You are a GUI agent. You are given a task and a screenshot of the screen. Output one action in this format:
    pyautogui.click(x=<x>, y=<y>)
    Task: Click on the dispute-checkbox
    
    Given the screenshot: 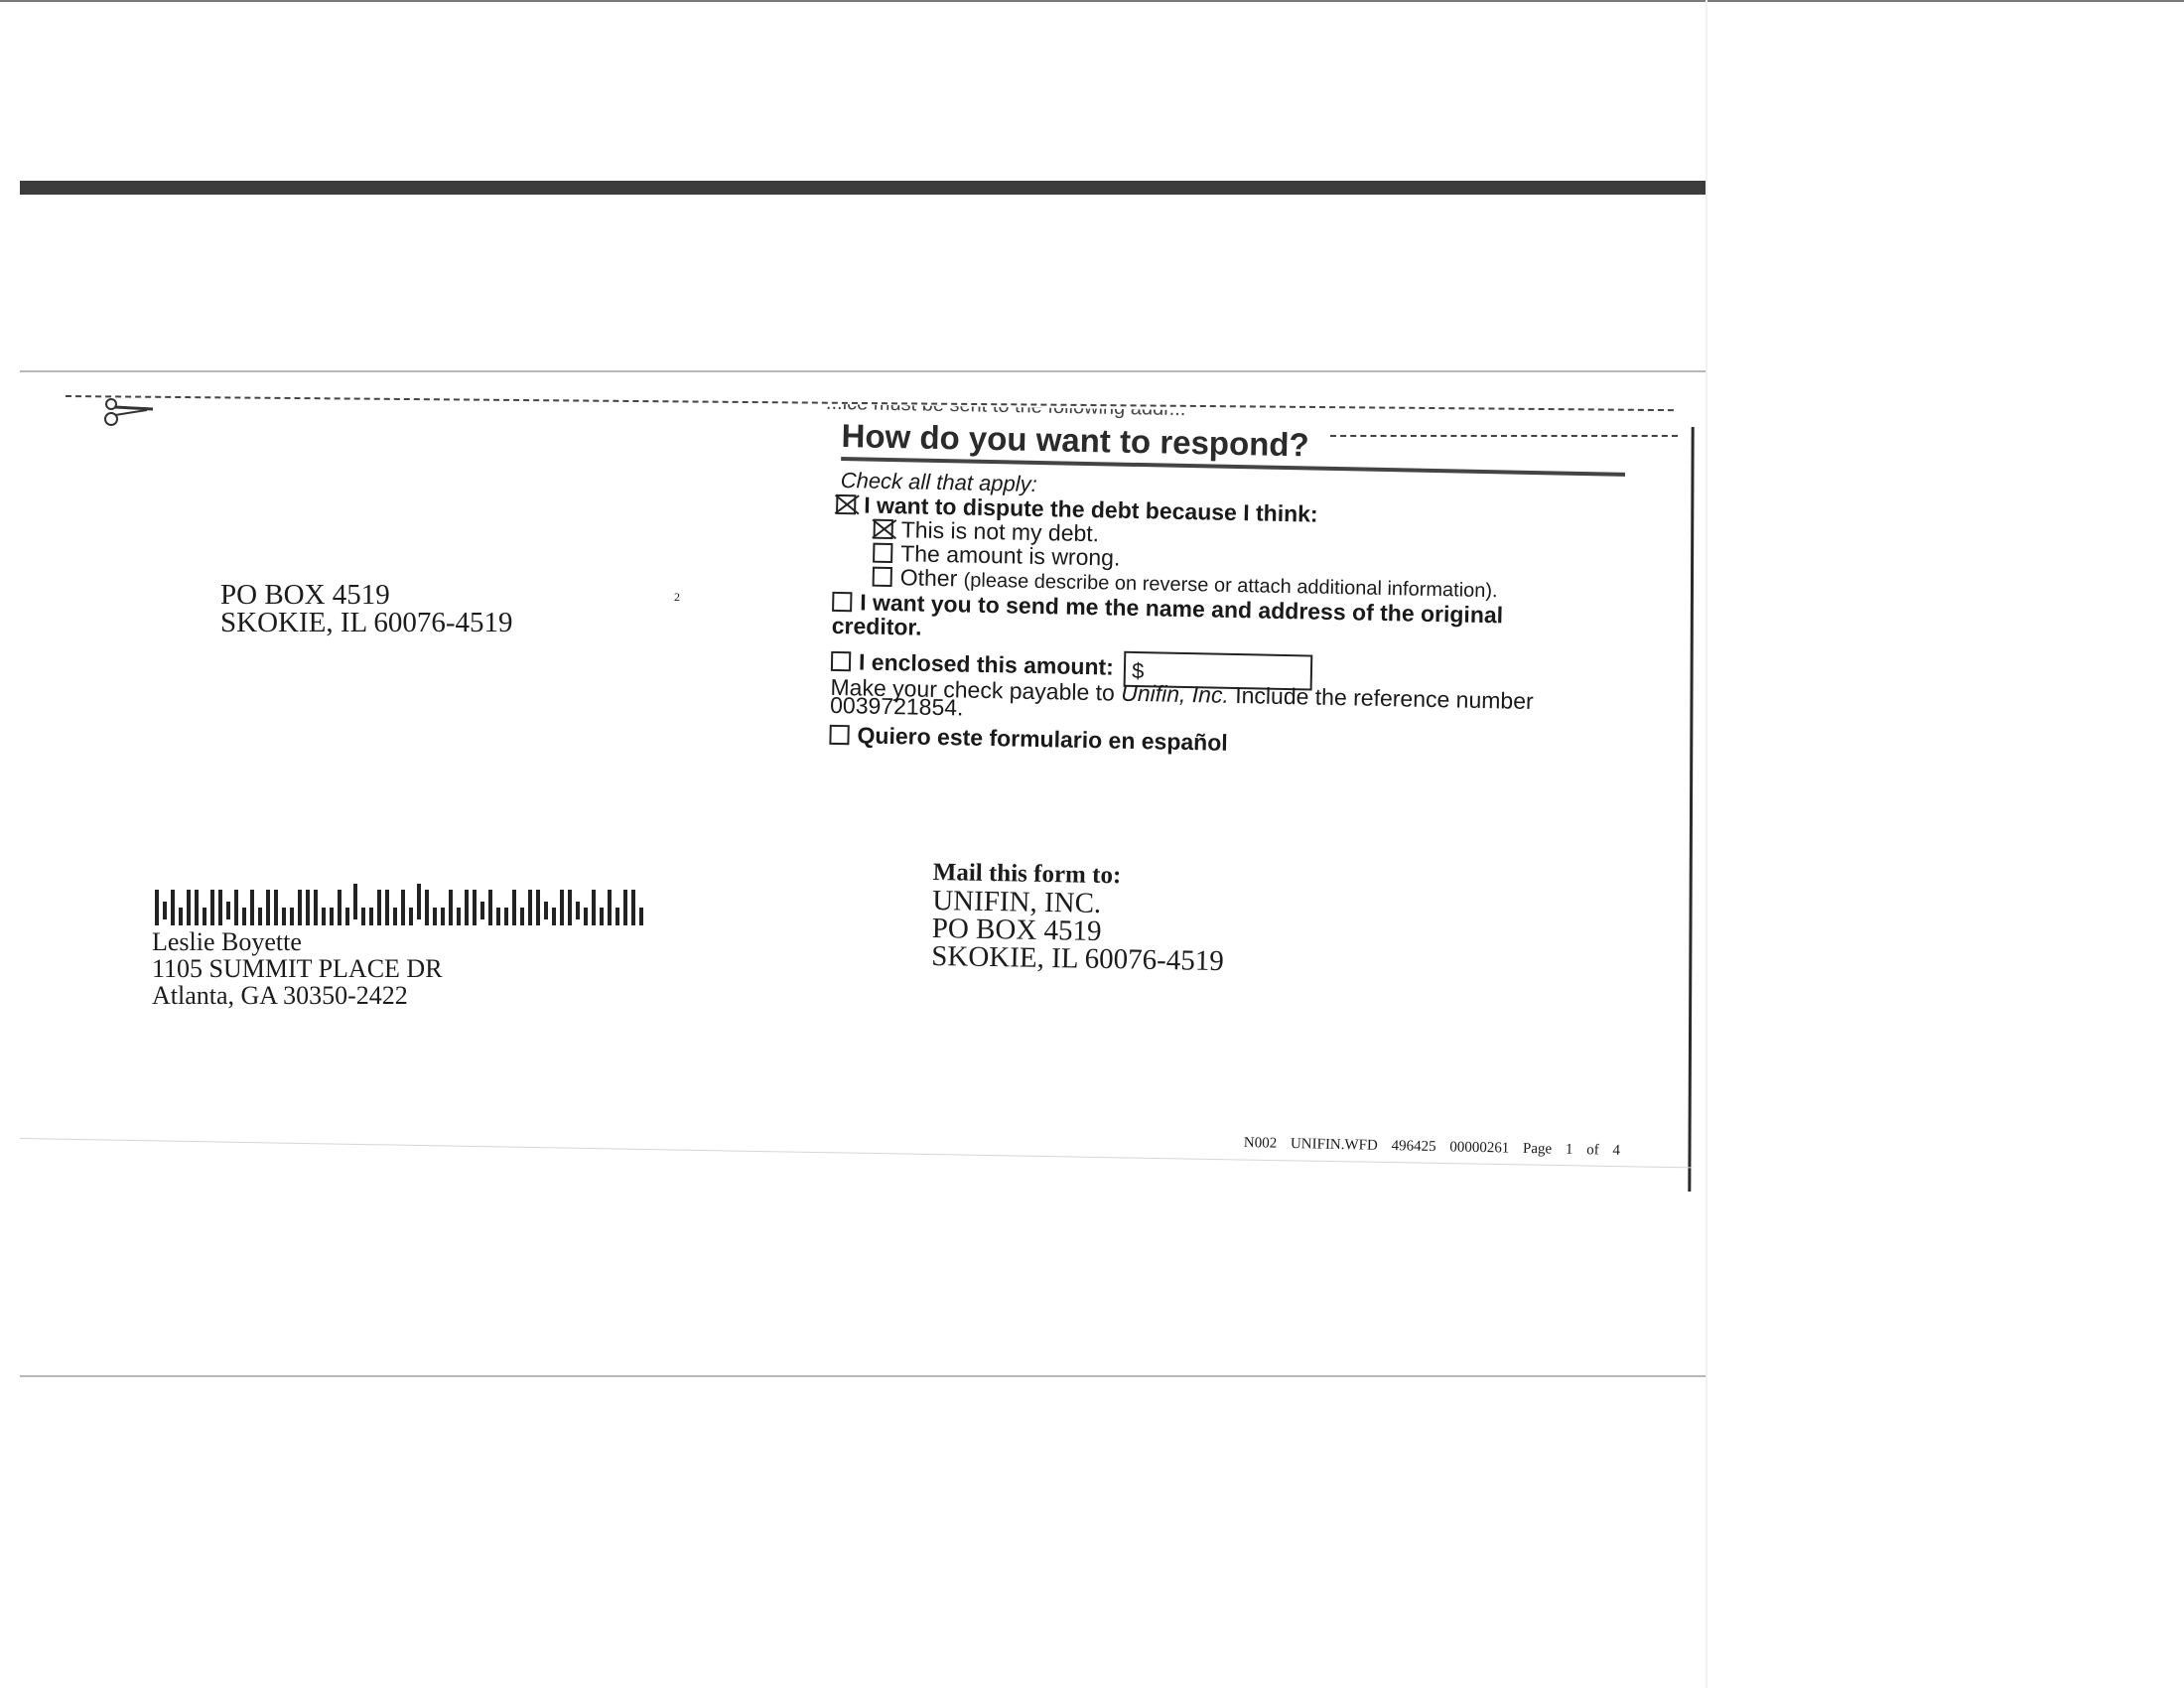 What is the action you would take?
    pyautogui.click(x=846, y=504)
    